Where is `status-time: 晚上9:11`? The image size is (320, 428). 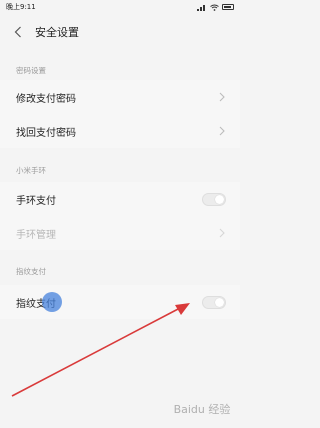
status-time: 晚上9:11 is located at coordinates (21, 7).